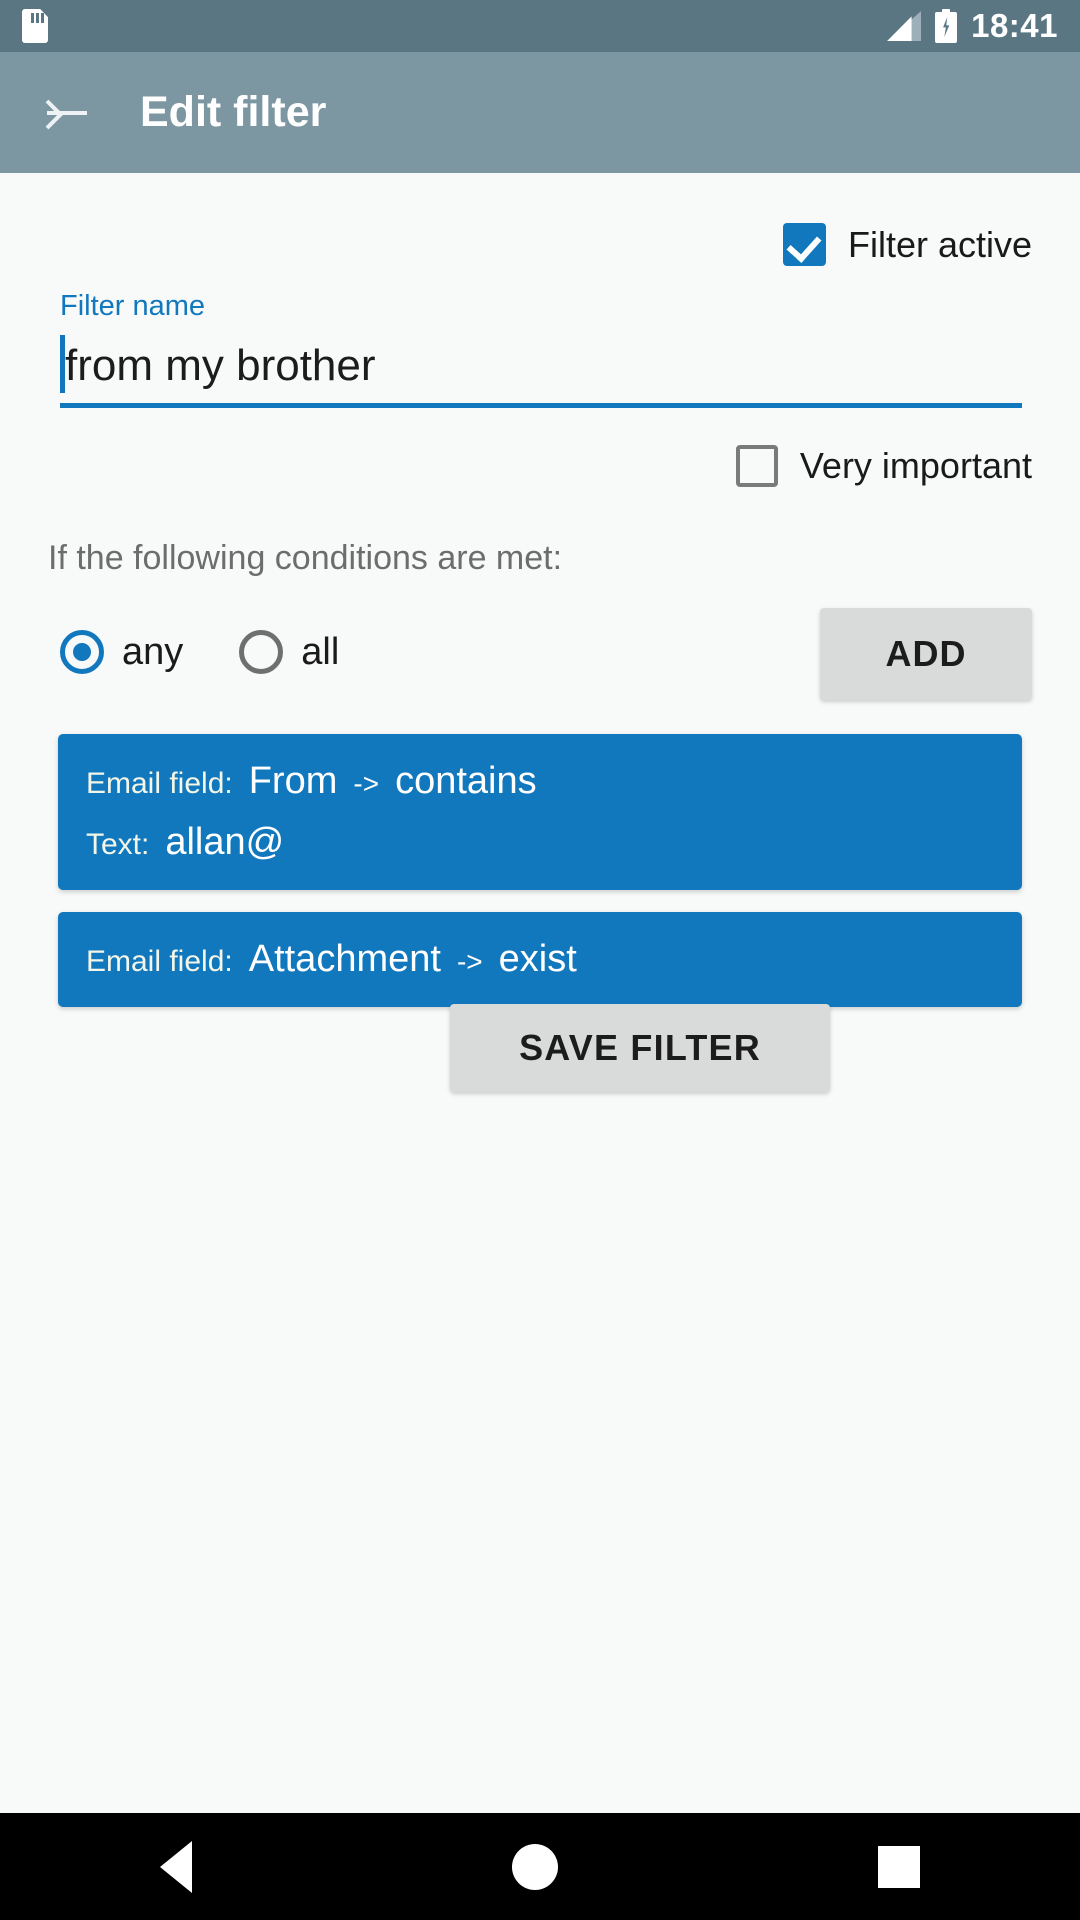 This screenshot has width=1080, height=1920. Describe the element at coordinates (220, 365) in the screenshot. I see `filter-name-value: from my brother` at that location.